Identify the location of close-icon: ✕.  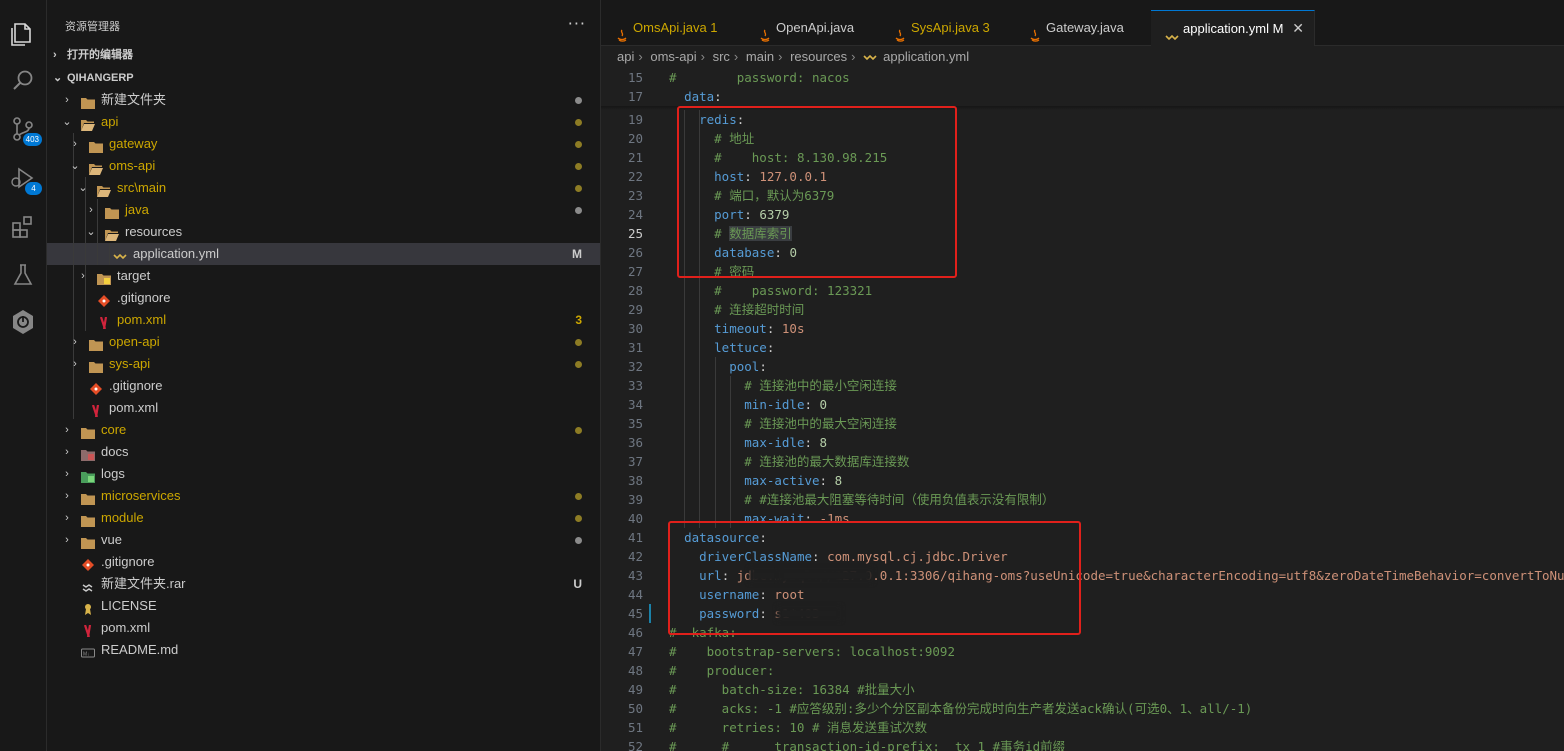
(1298, 28).